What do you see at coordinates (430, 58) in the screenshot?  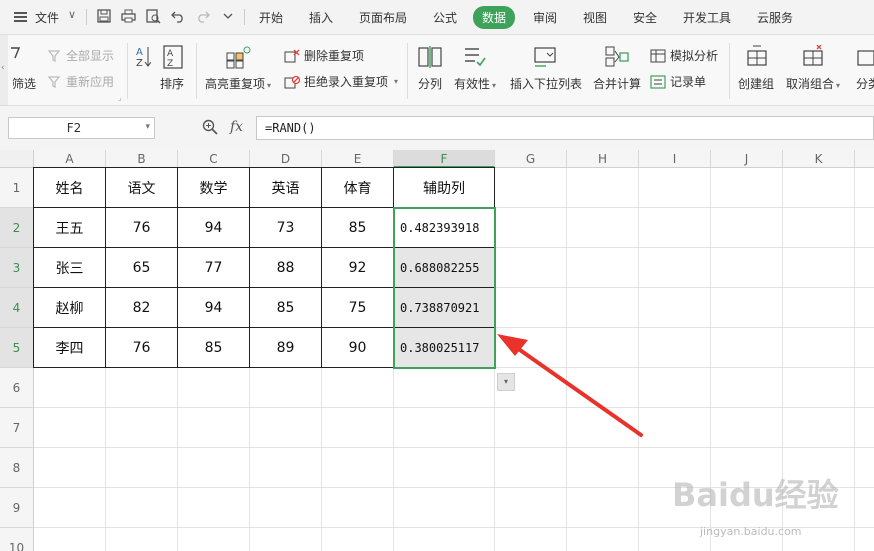 I see `split-columns-icon` at bounding box center [430, 58].